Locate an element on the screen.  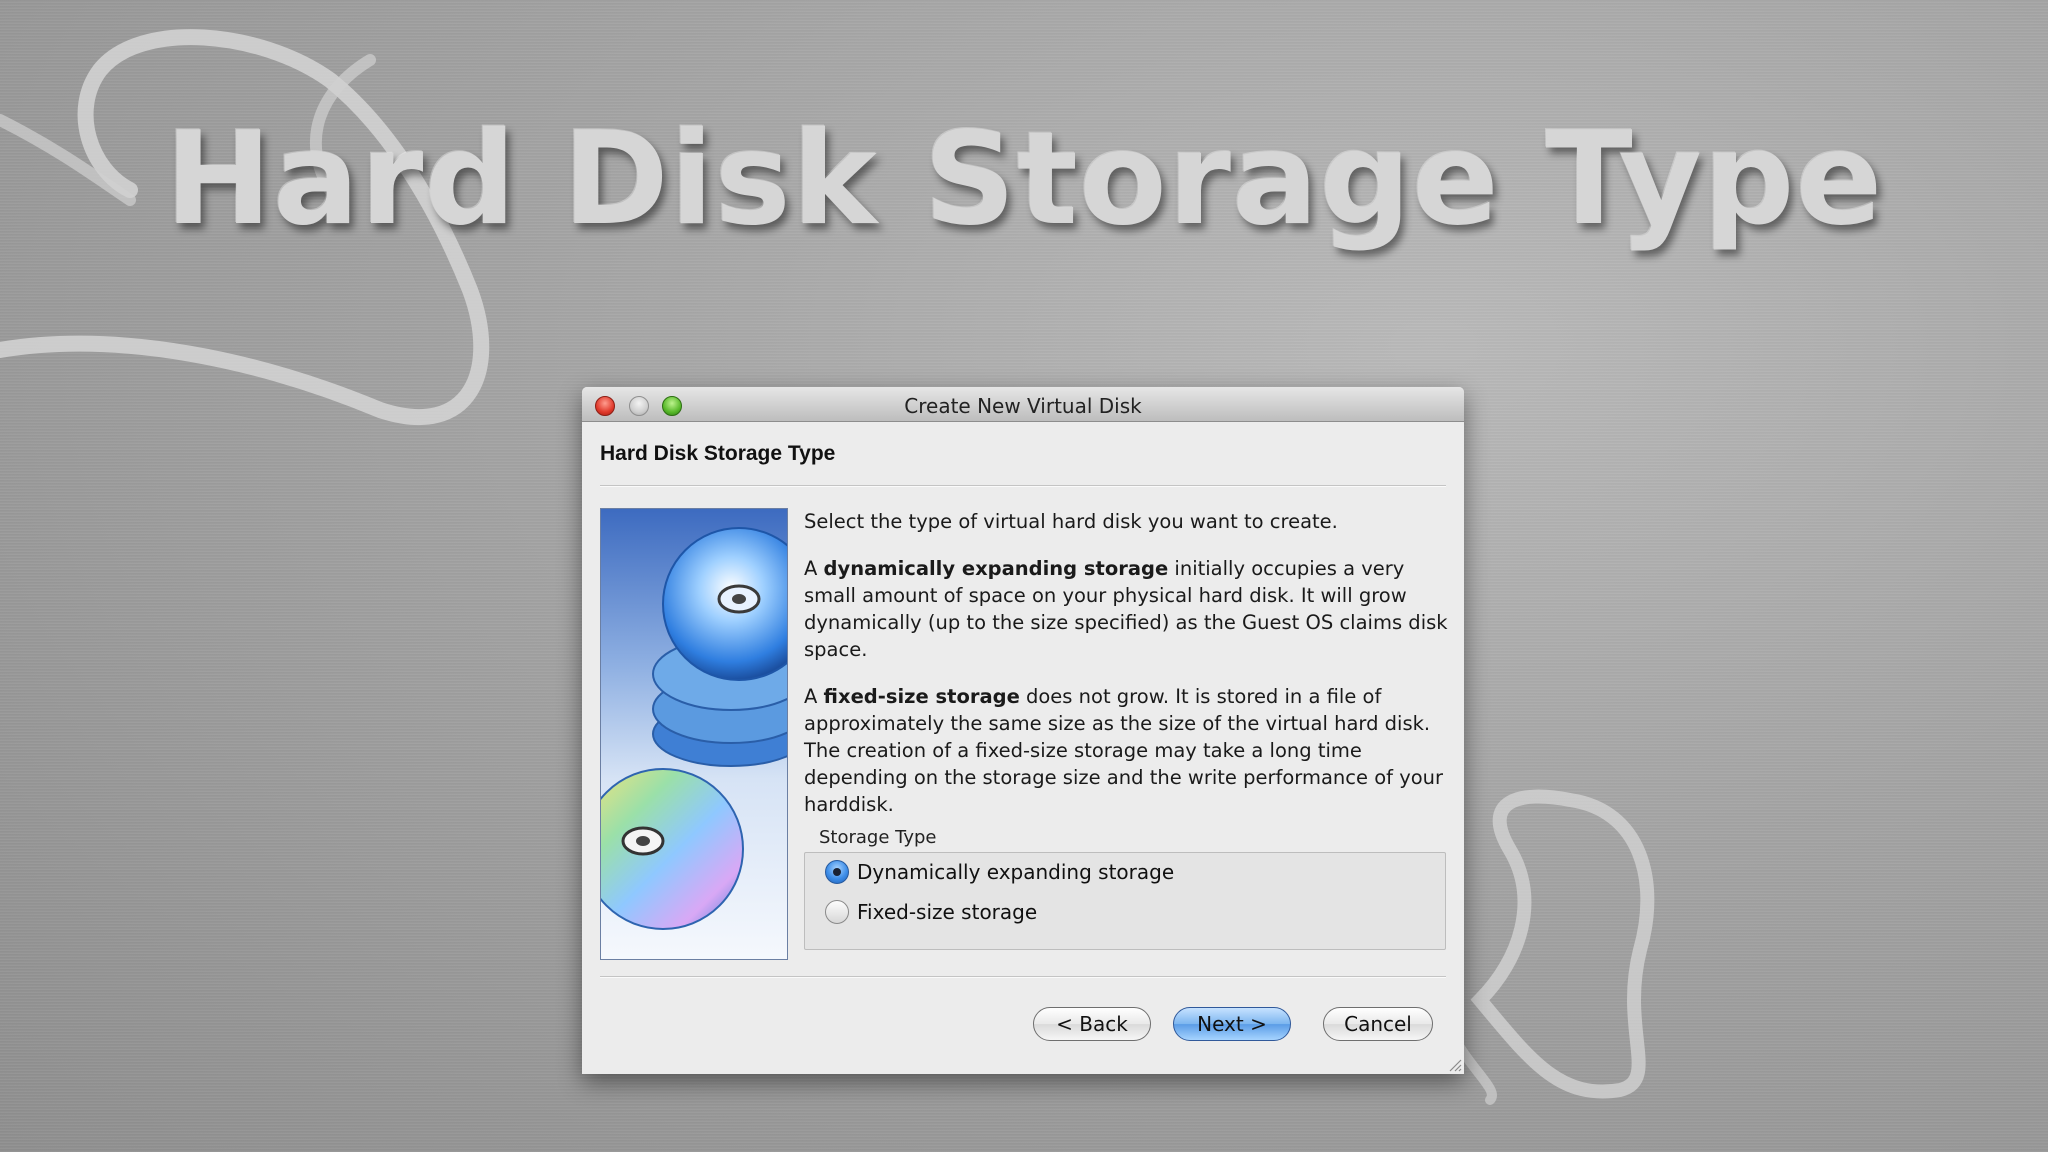
window-titlebar: Create New Virtual Disk is located at coordinates (1023, 404).